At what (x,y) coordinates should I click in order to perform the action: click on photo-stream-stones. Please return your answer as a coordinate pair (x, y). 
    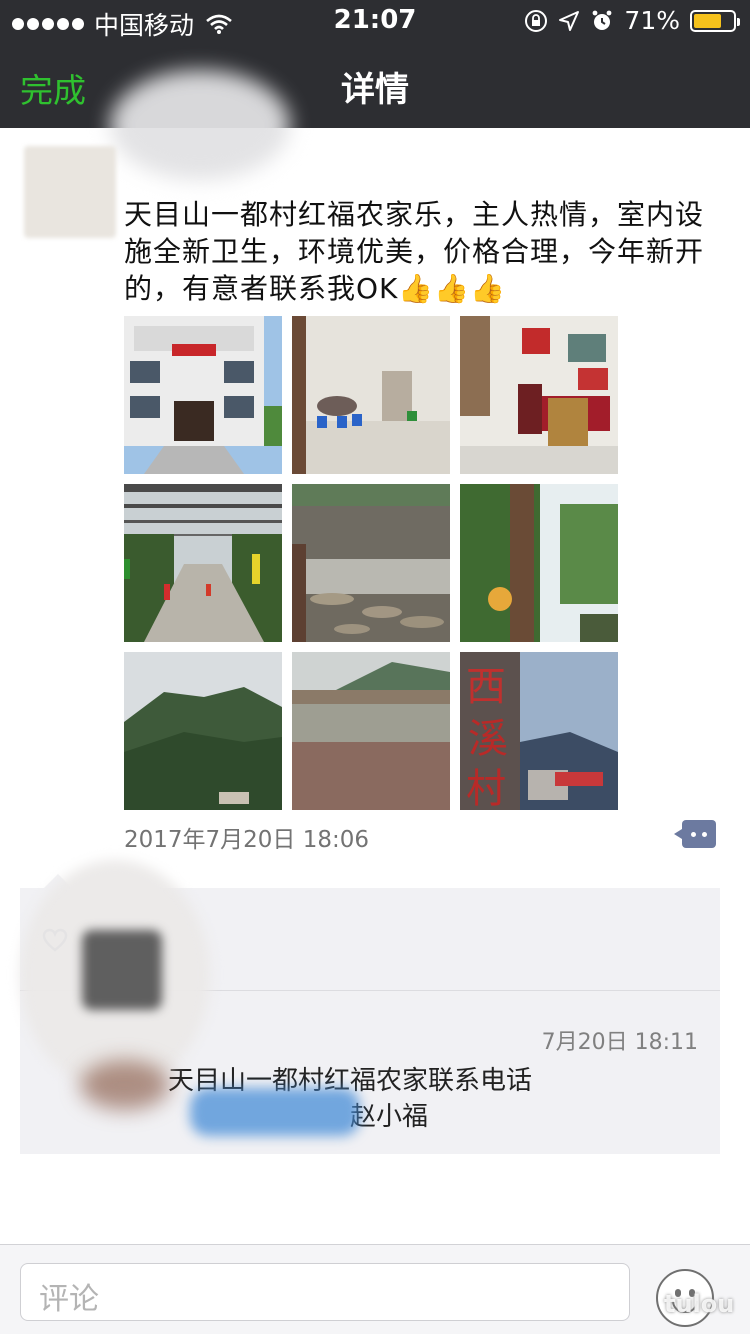
    Looking at the image, I should click on (371, 563).